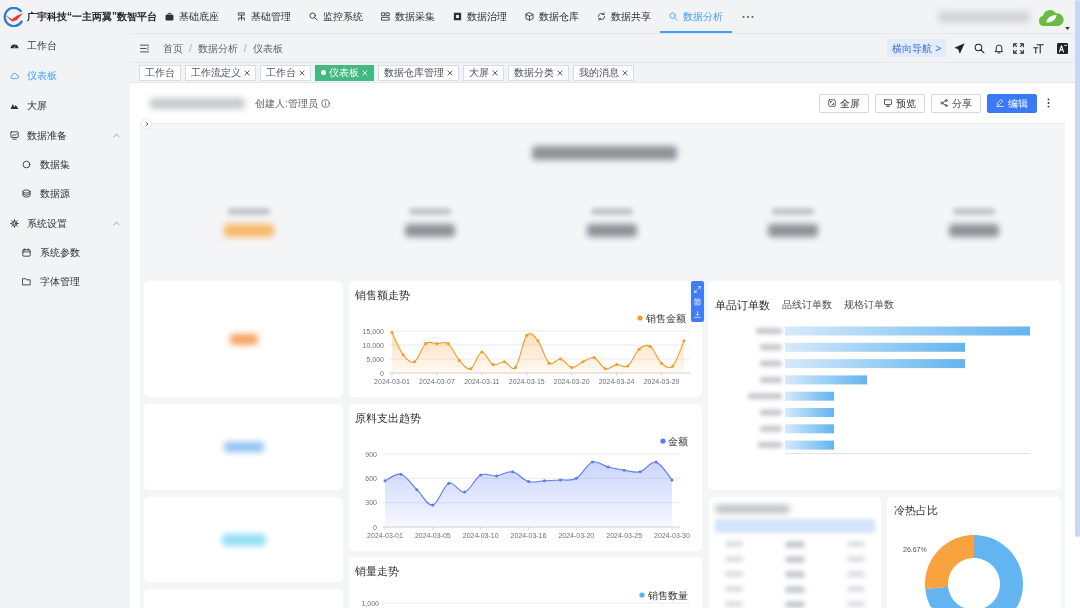 The image size is (1080, 608). Describe the element at coordinates (65, 164) in the screenshot. I see `sidebar-subitem: 数据集` at that location.